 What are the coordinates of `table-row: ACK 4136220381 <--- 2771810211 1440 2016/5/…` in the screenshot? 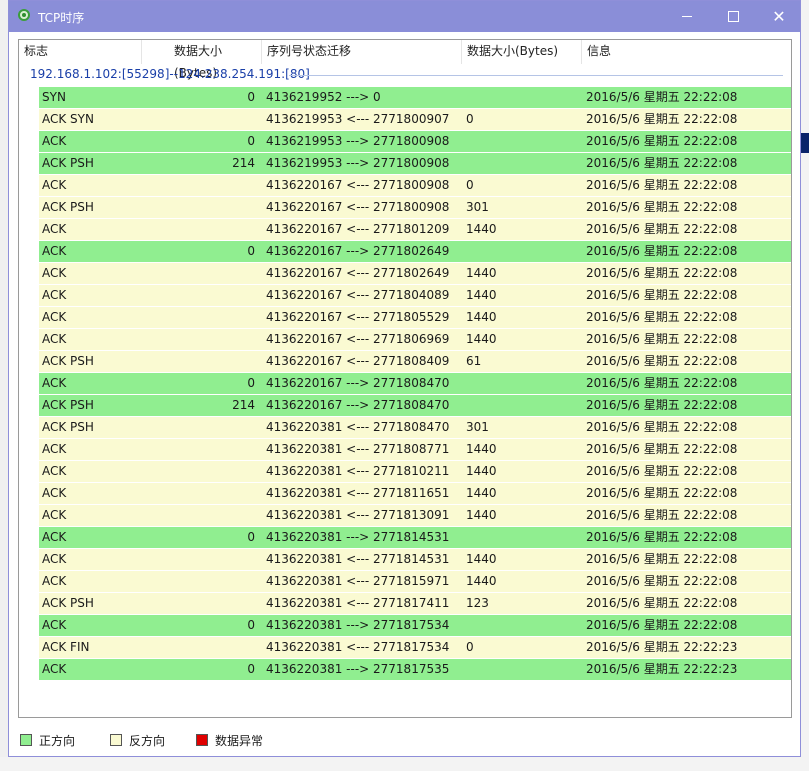 It's located at (415, 471).